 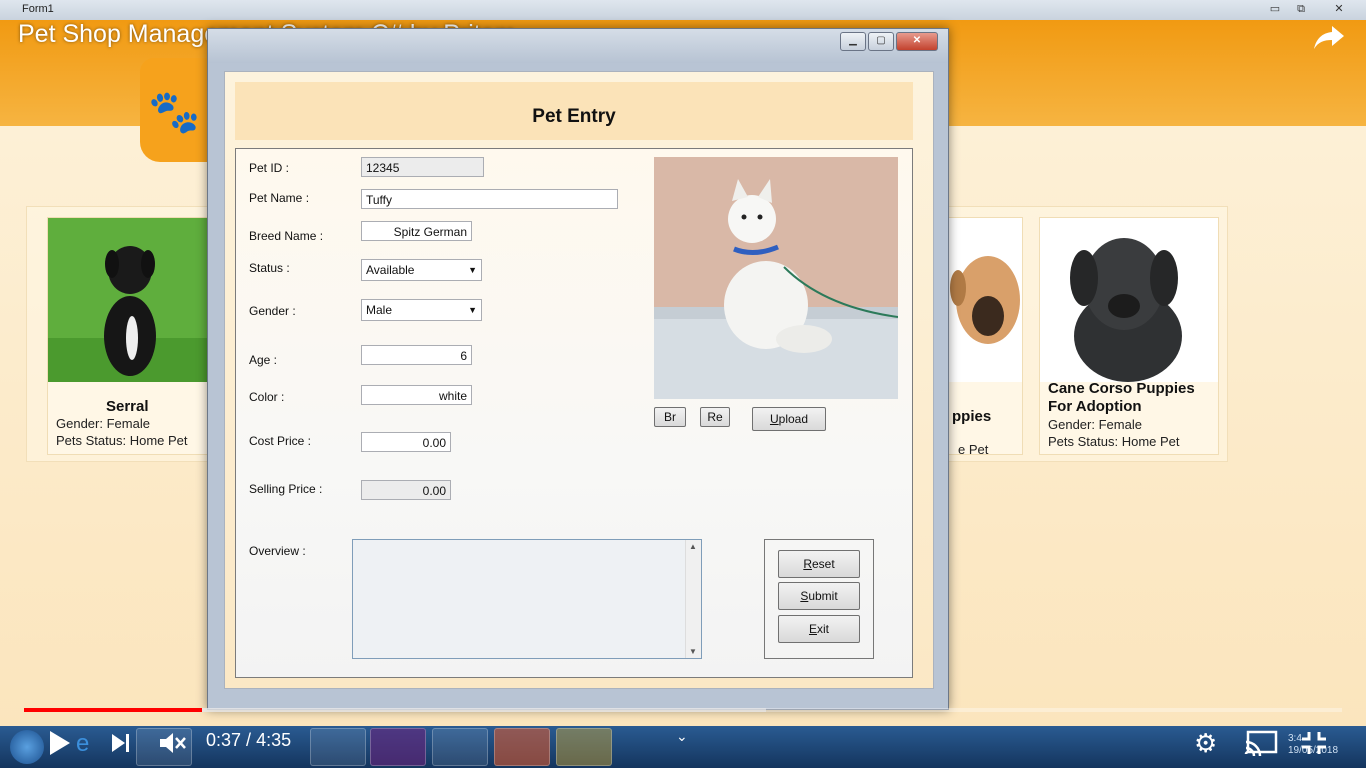 What do you see at coordinates (27, 747) in the screenshot?
I see `start-orb-icon` at bounding box center [27, 747].